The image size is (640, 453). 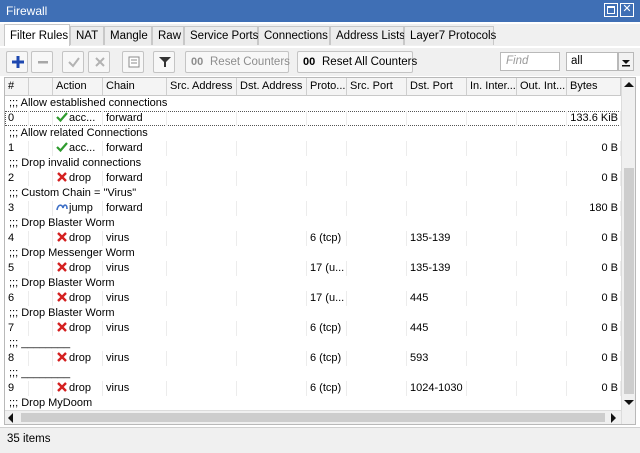 I want to click on disable-button, so click(x=99, y=62).